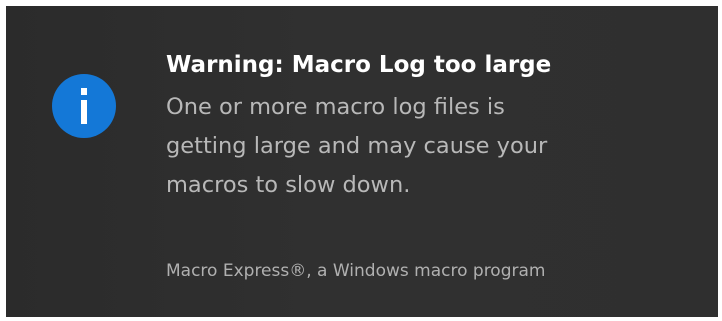  I want to click on notification-title: Warning: Macro Log too large, so click(359, 65).